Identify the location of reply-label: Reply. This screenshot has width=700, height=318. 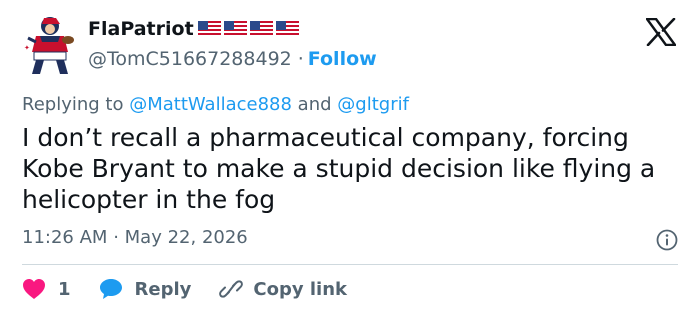
(163, 289).